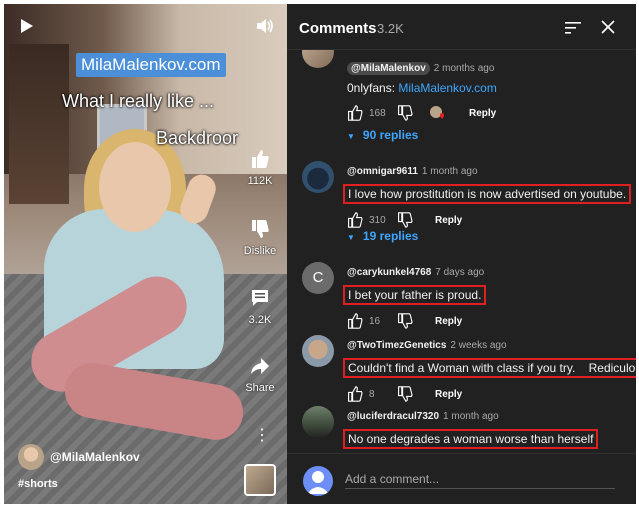 The width and height of the screenshot is (639, 506). I want to click on channel-name: @MilaMalenkov, so click(95, 457).